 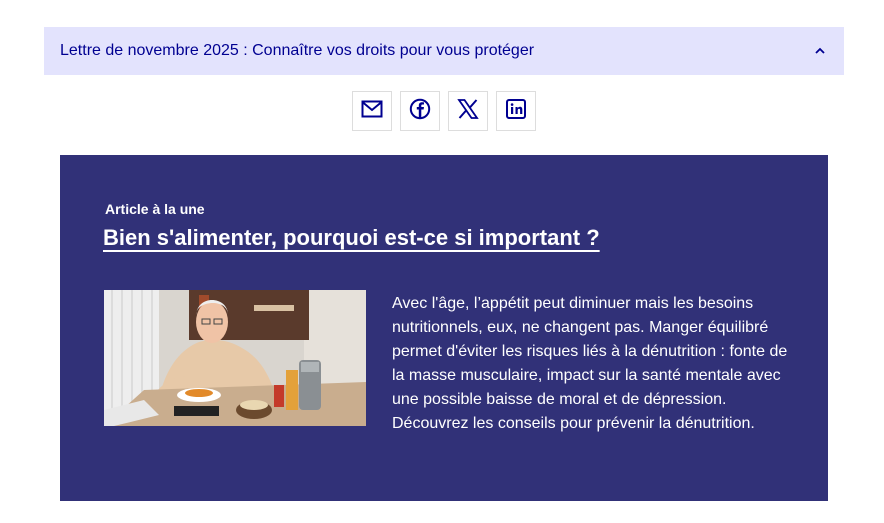 I want to click on share-linkedin-button, so click(x=516, y=111).